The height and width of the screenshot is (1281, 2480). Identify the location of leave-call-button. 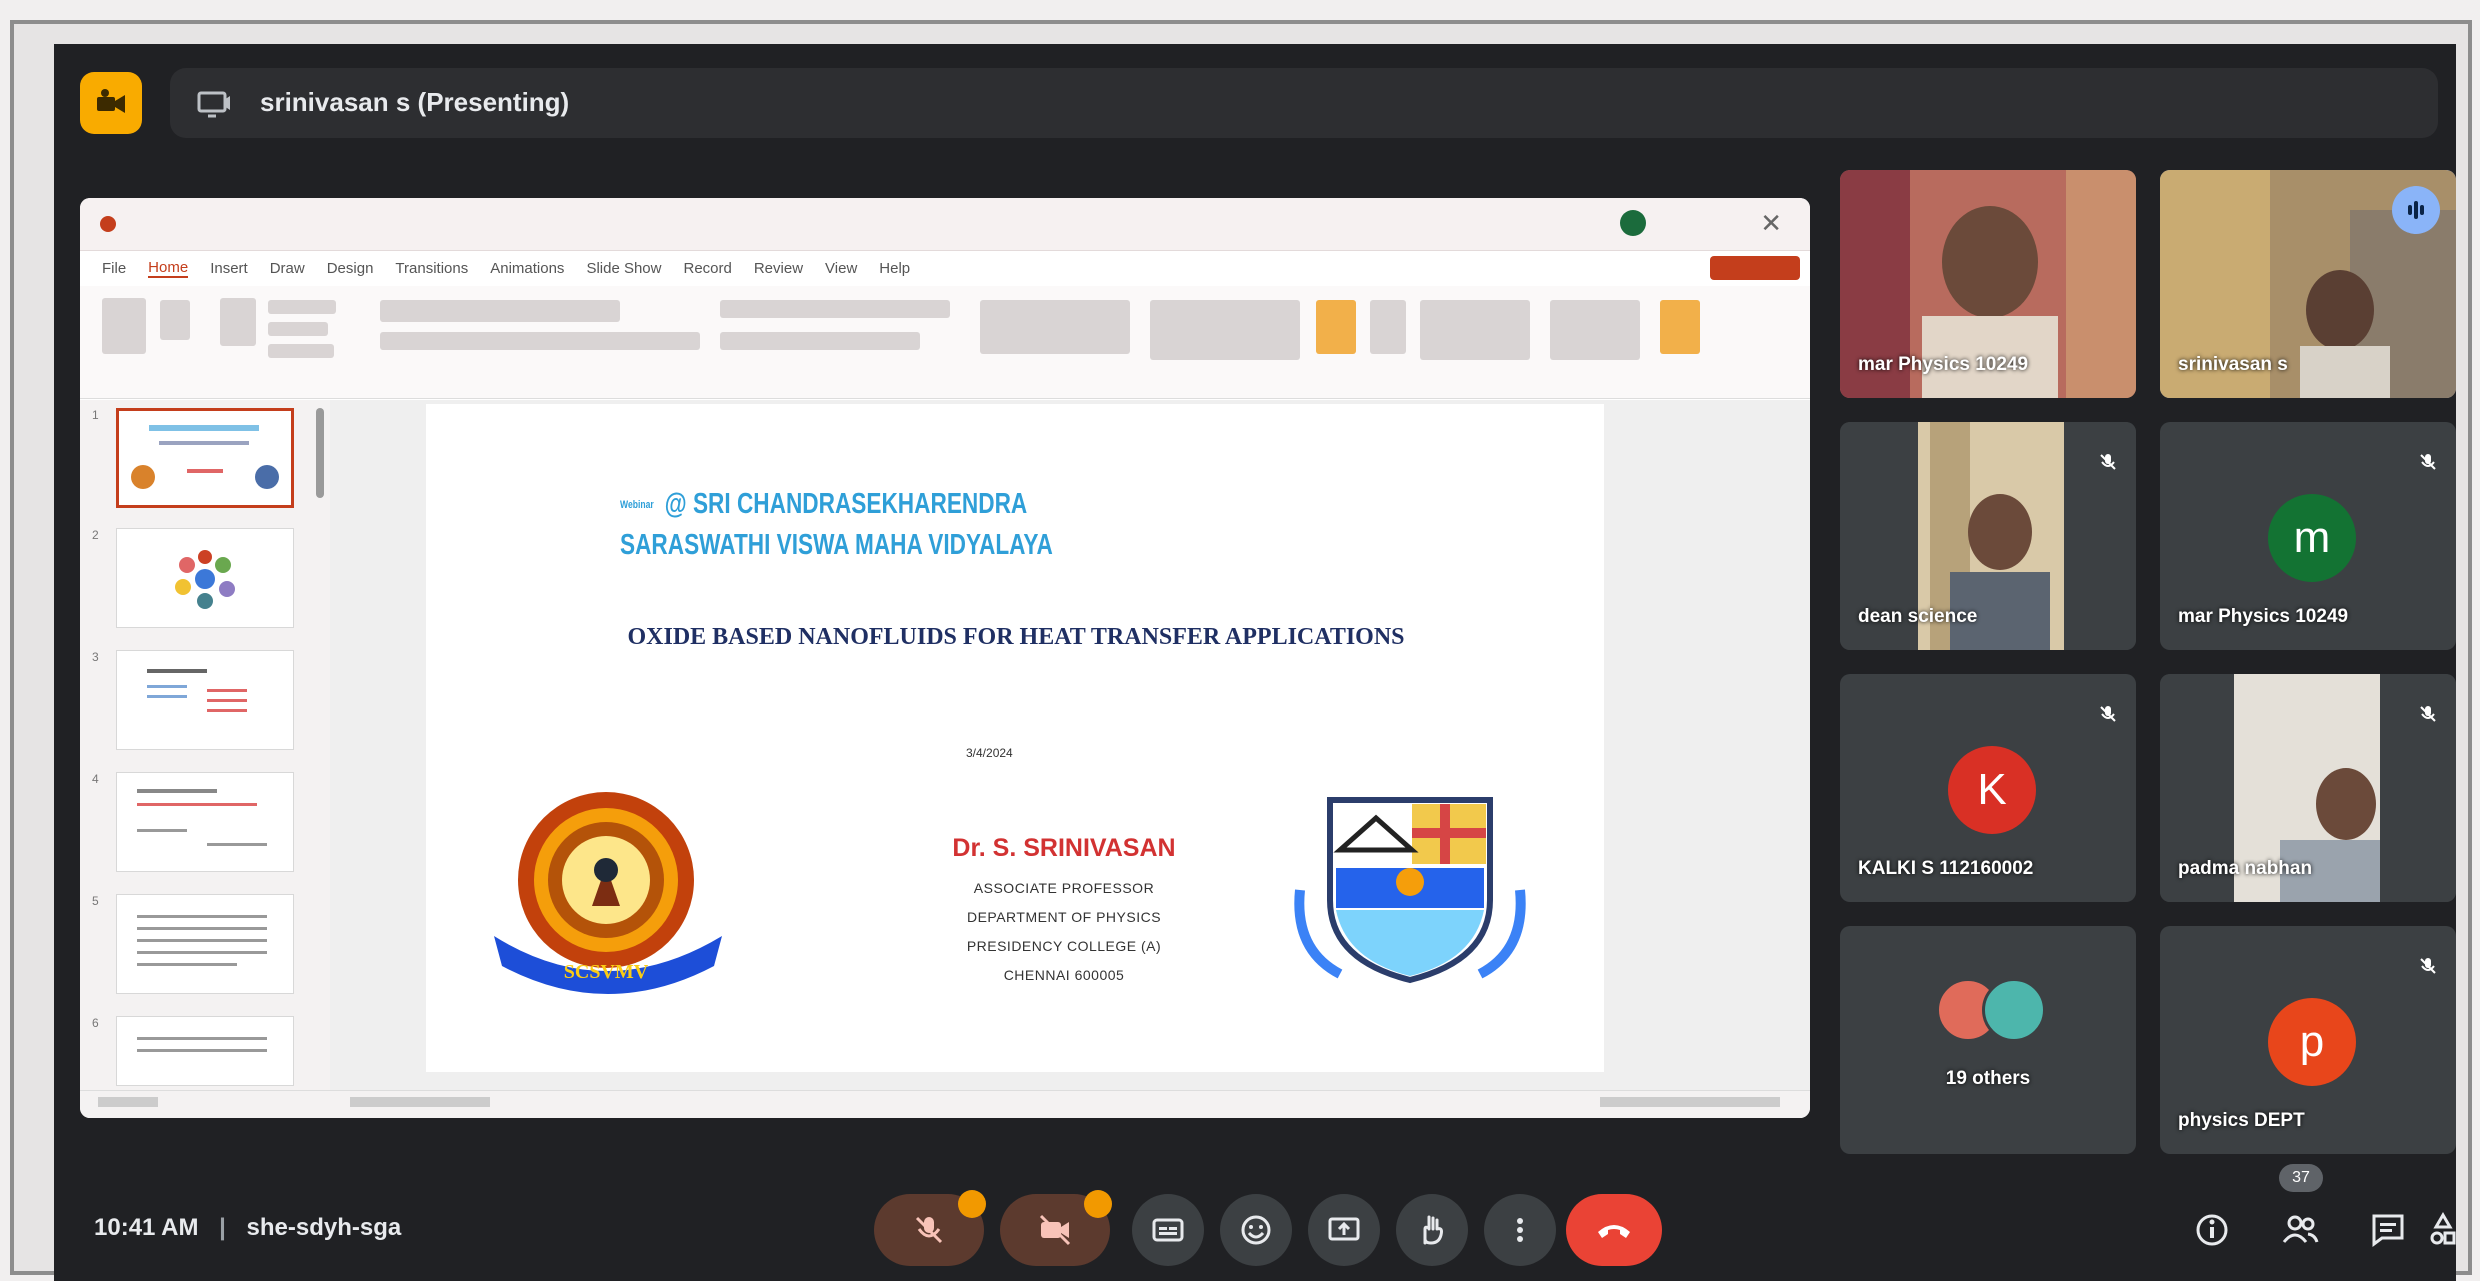
(1614, 1230).